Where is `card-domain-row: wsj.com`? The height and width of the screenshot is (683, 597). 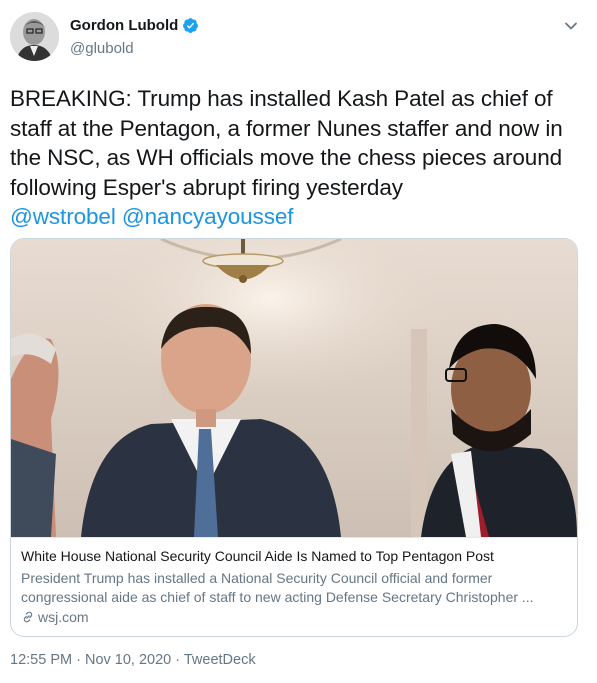
card-domain-row: wsj.com is located at coordinates (55, 617).